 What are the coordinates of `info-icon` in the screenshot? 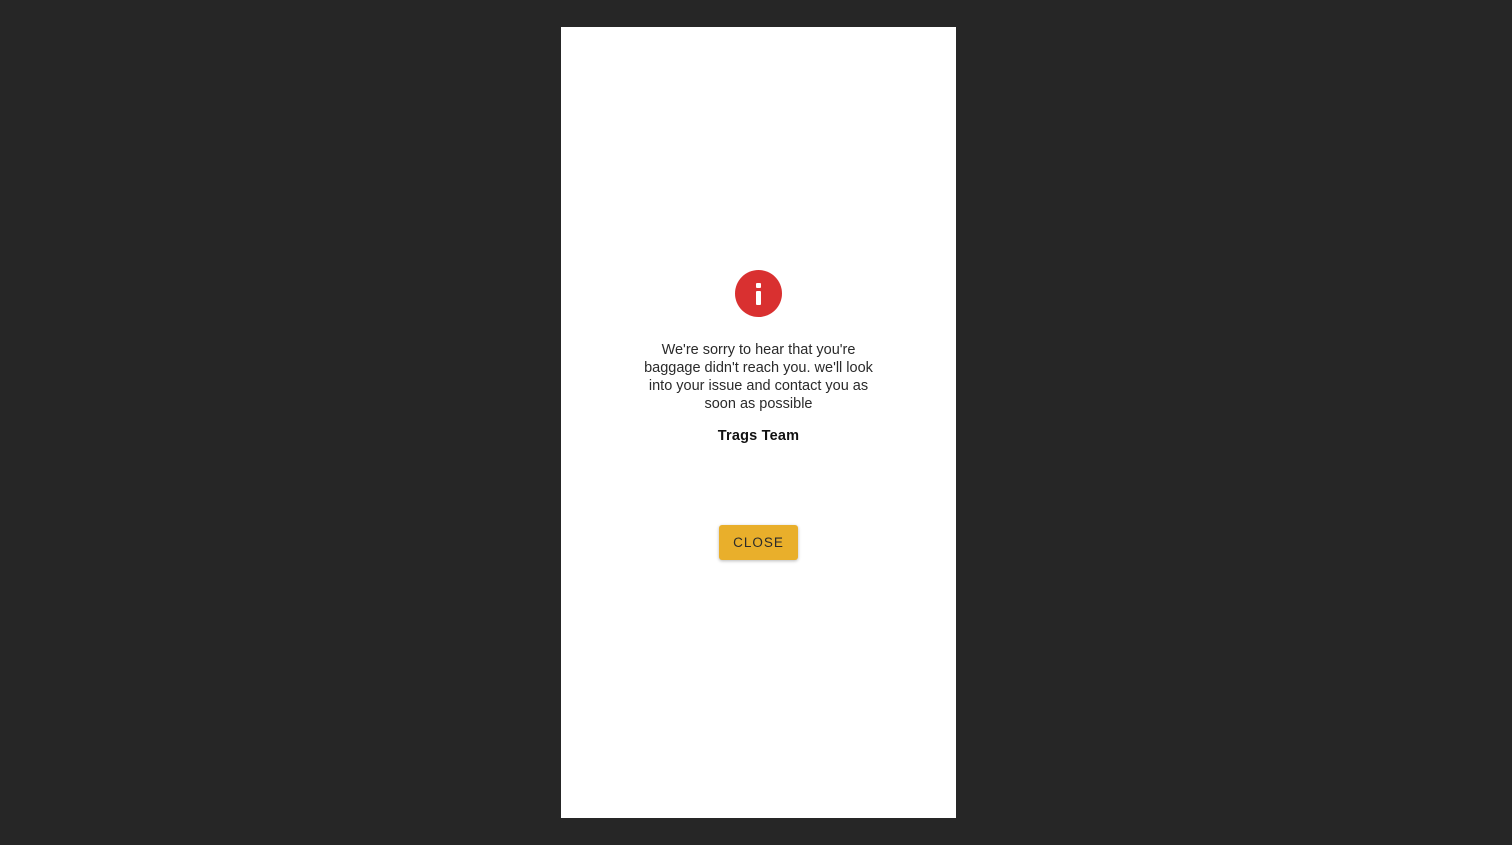 It's located at (758, 293).